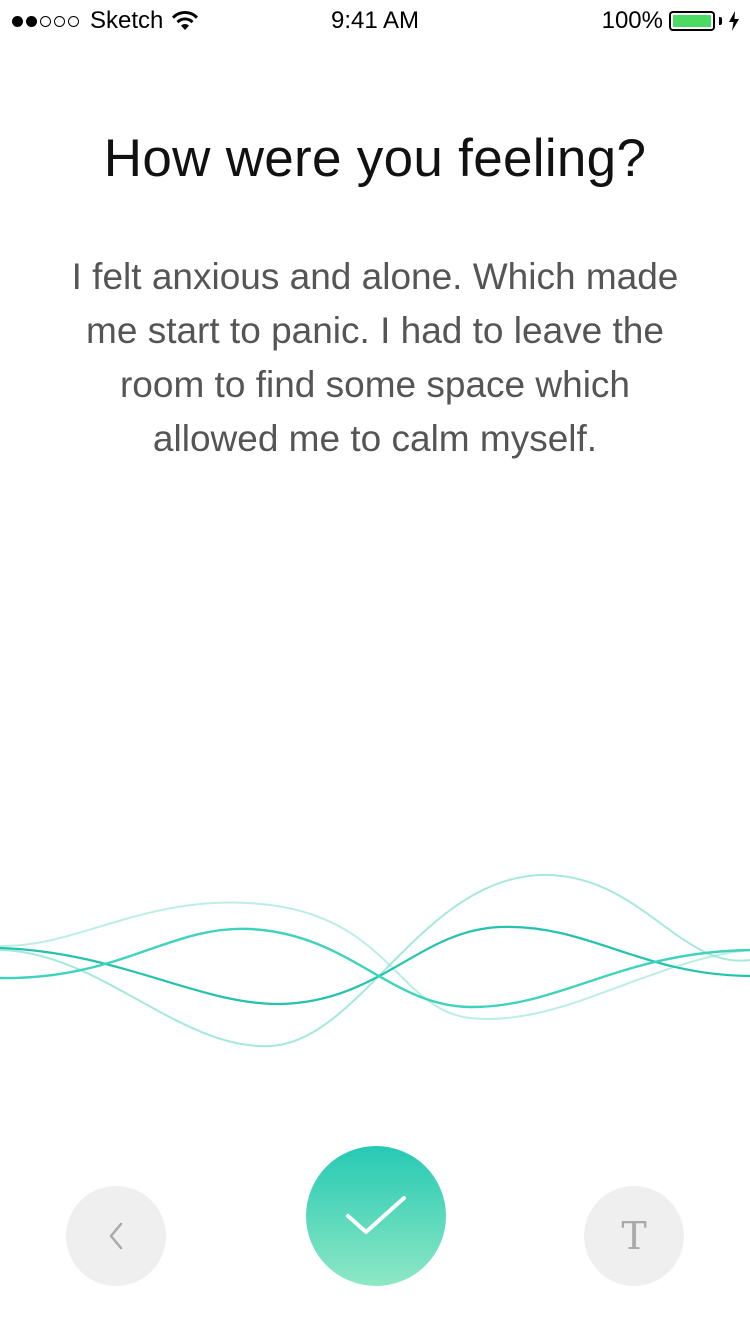 Image resolution: width=750 pixels, height=1334 pixels. I want to click on page-title: How were you feeling?, so click(375, 158).